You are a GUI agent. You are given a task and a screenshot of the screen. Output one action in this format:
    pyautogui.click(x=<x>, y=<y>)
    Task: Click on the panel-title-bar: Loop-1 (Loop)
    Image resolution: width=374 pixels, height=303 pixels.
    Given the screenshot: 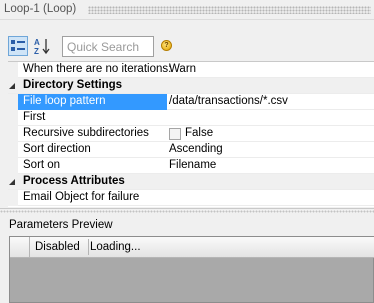 What is the action you would take?
    pyautogui.click(x=187, y=10)
    